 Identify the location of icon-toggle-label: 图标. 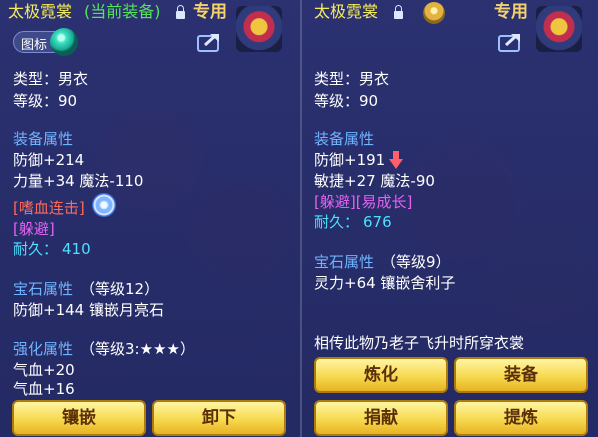
(34, 45).